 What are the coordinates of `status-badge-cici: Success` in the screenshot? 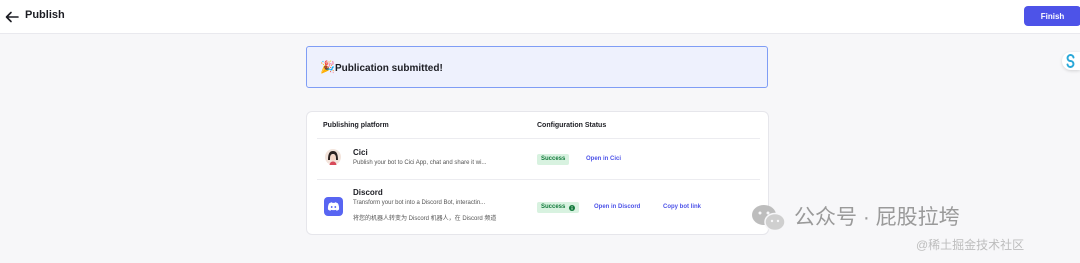 It's located at (553, 159).